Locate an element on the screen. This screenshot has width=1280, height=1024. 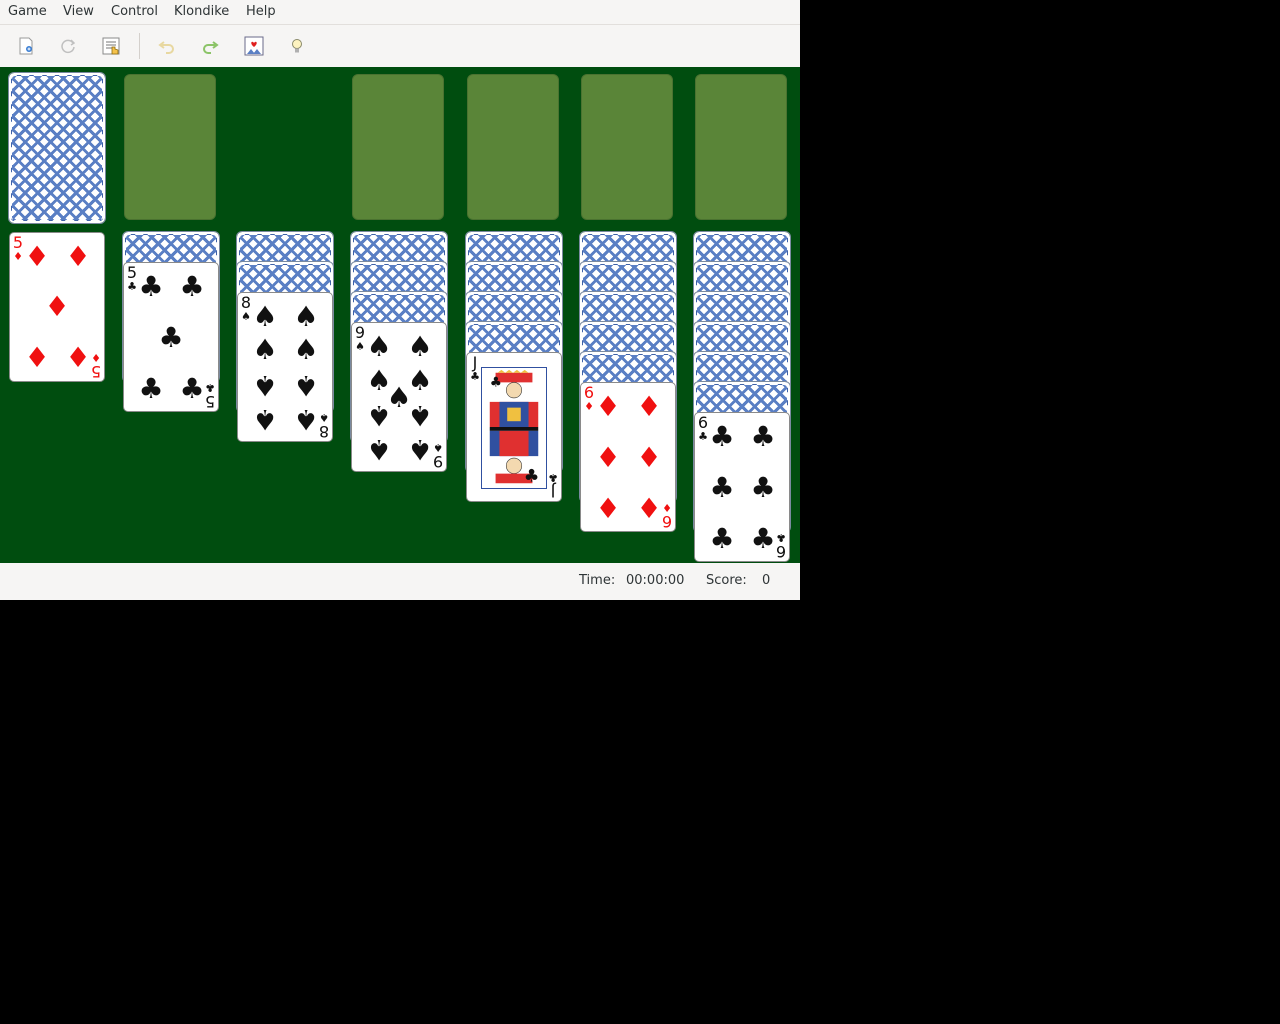
menu-game: Game is located at coordinates (27, 11).